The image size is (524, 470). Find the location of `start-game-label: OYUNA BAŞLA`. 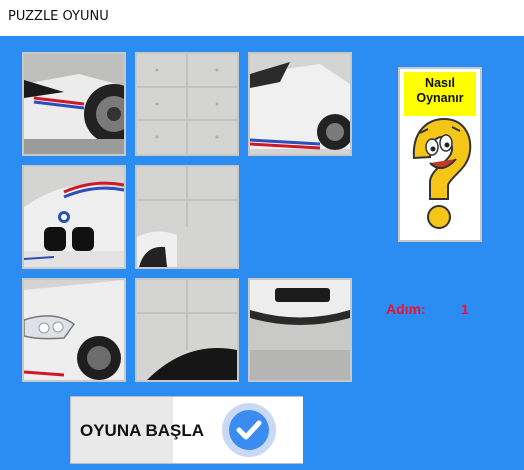

start-game-label: OYUNA BAŞLA is located at coordinates (142, 430).